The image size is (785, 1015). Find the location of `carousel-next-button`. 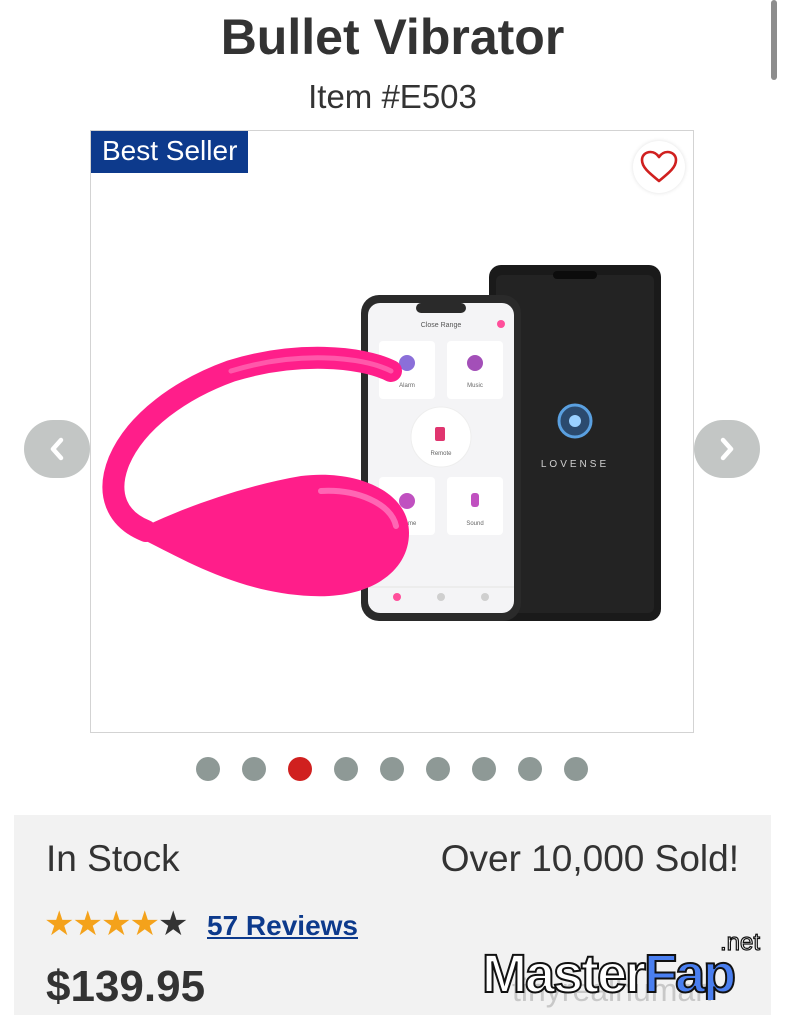

carousel-next-button is located at coordinates (727, 449).